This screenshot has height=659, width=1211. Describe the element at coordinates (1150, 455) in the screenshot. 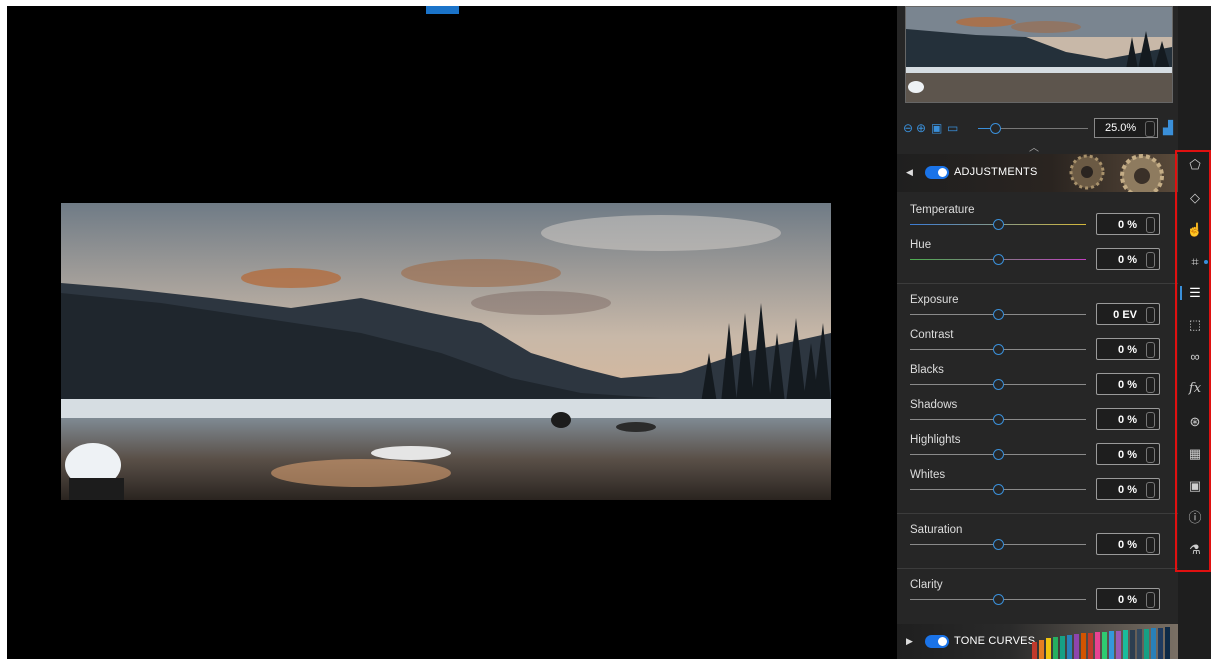

I see `highlights-spinner` at that location.